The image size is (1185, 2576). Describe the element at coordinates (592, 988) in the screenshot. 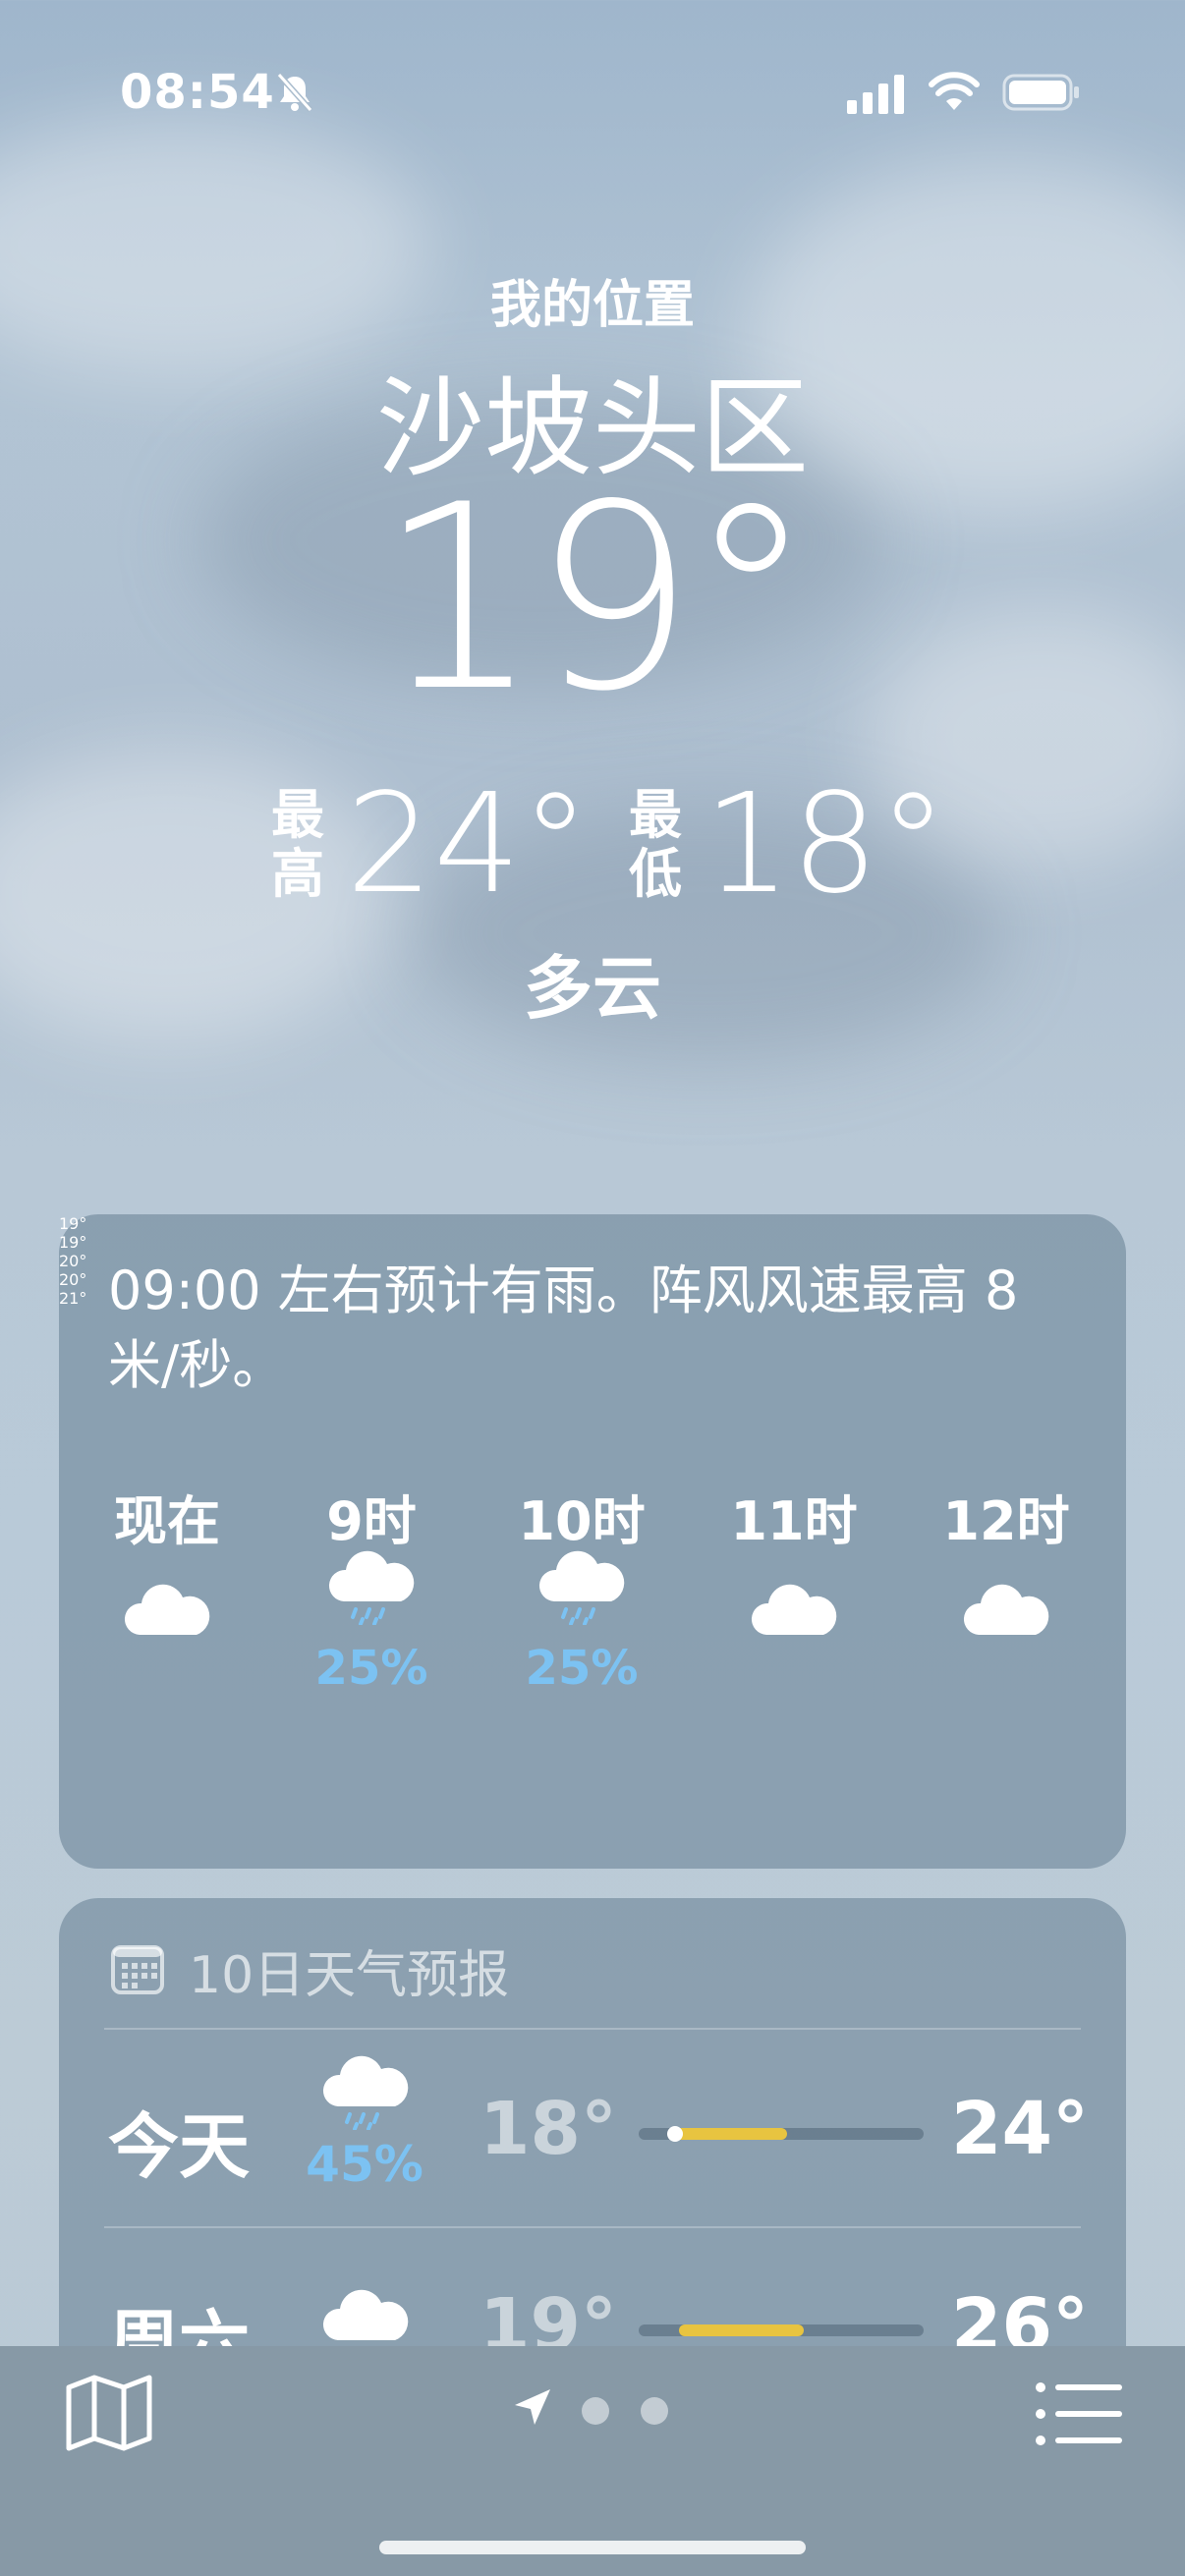

I see `weather-condition: 多云` at that location.